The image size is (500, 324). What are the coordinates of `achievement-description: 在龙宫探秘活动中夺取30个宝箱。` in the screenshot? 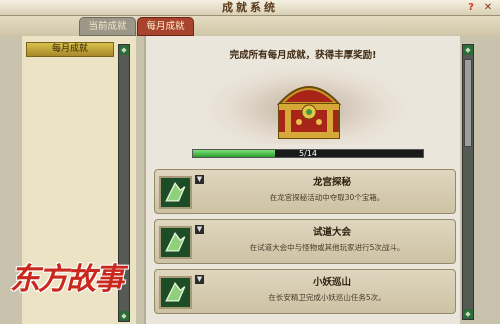 It's located at (327, 197).